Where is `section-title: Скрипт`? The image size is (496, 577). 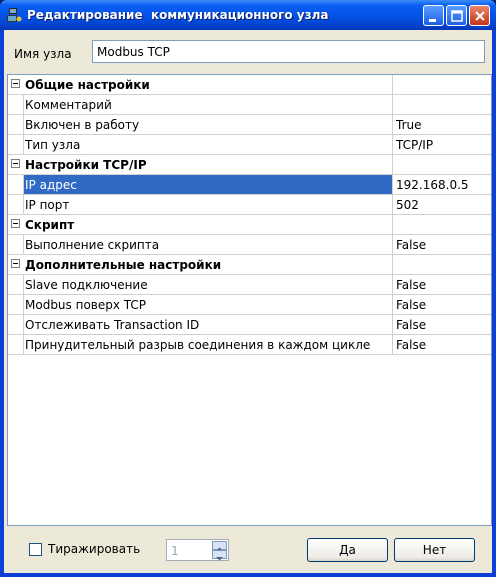
section-title: Скрипт is located at coordinates (208, 224).